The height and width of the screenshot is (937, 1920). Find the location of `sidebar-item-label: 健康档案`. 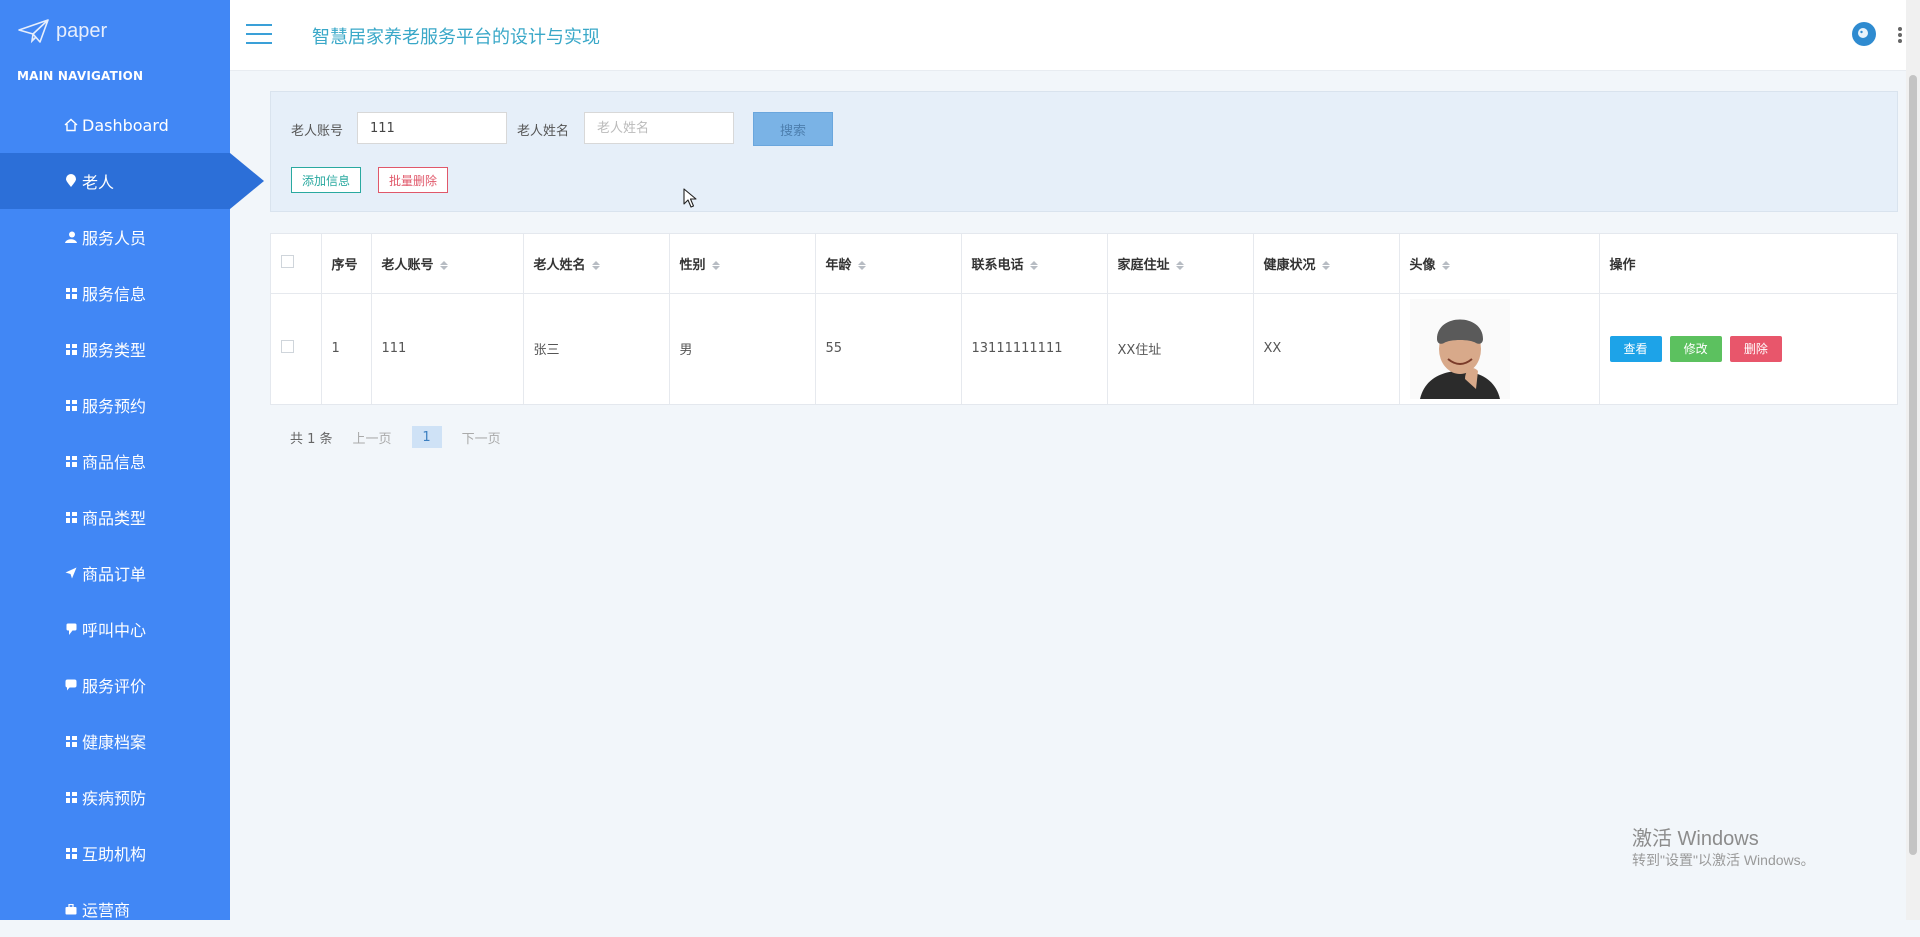

sidebar-item-label: 健康档案 is located at coordinates (114, 742).